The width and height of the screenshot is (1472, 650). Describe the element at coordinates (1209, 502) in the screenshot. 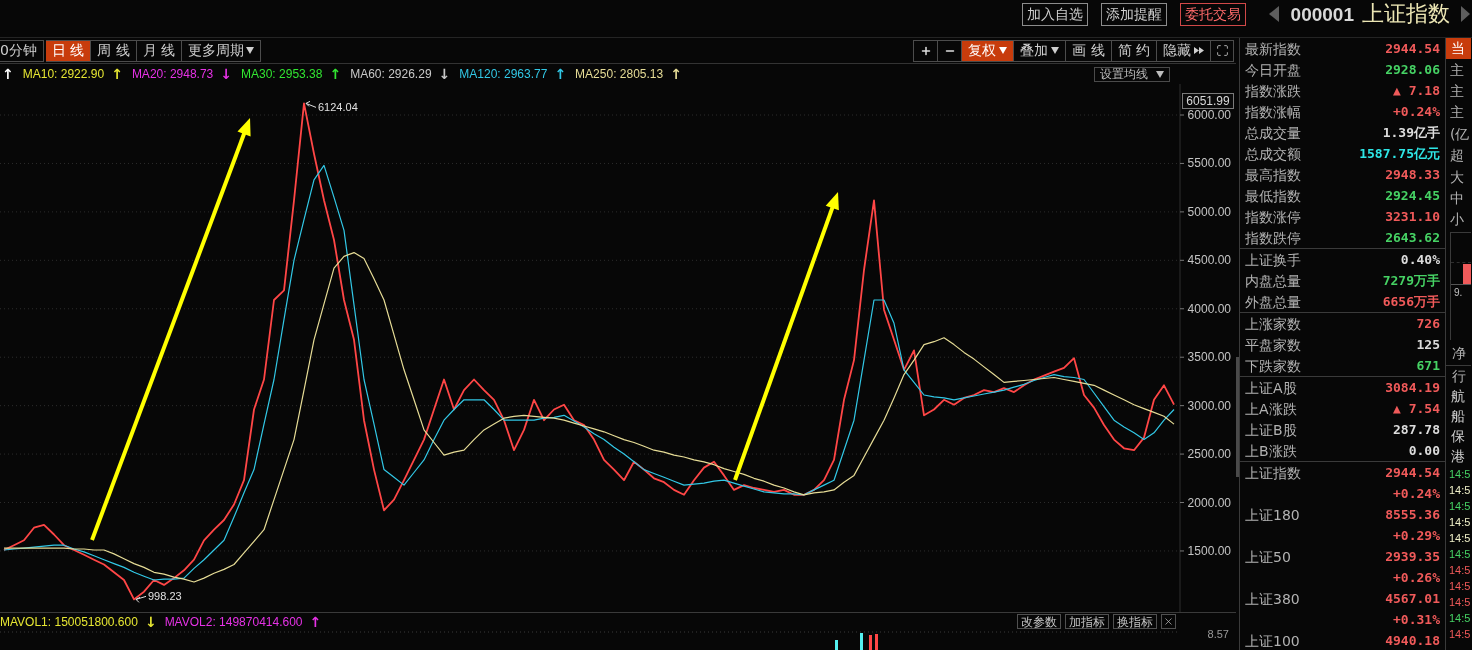

I see `axis-tick-label: 2000.00` at that location.